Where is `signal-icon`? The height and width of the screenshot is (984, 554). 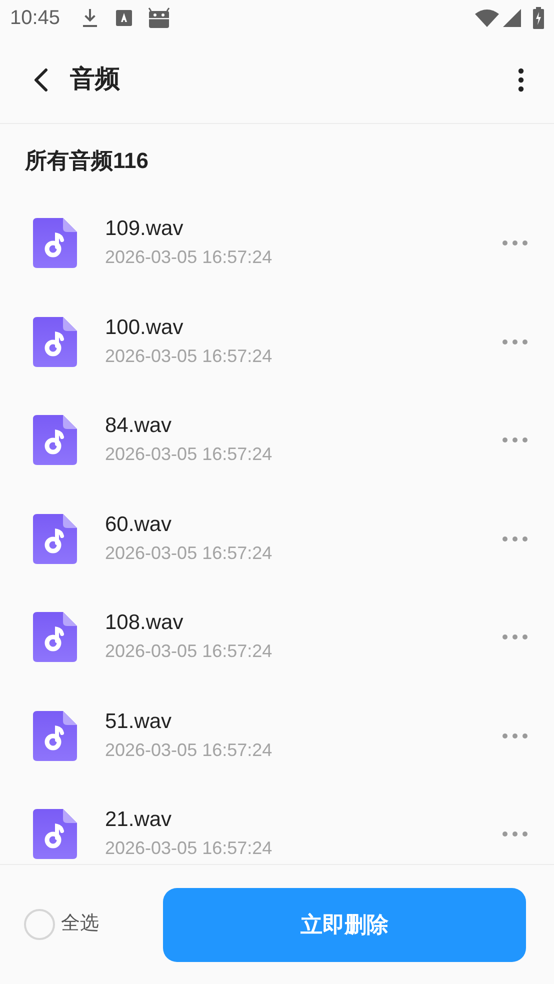
signal-icon is located at coordinates (512, 18).